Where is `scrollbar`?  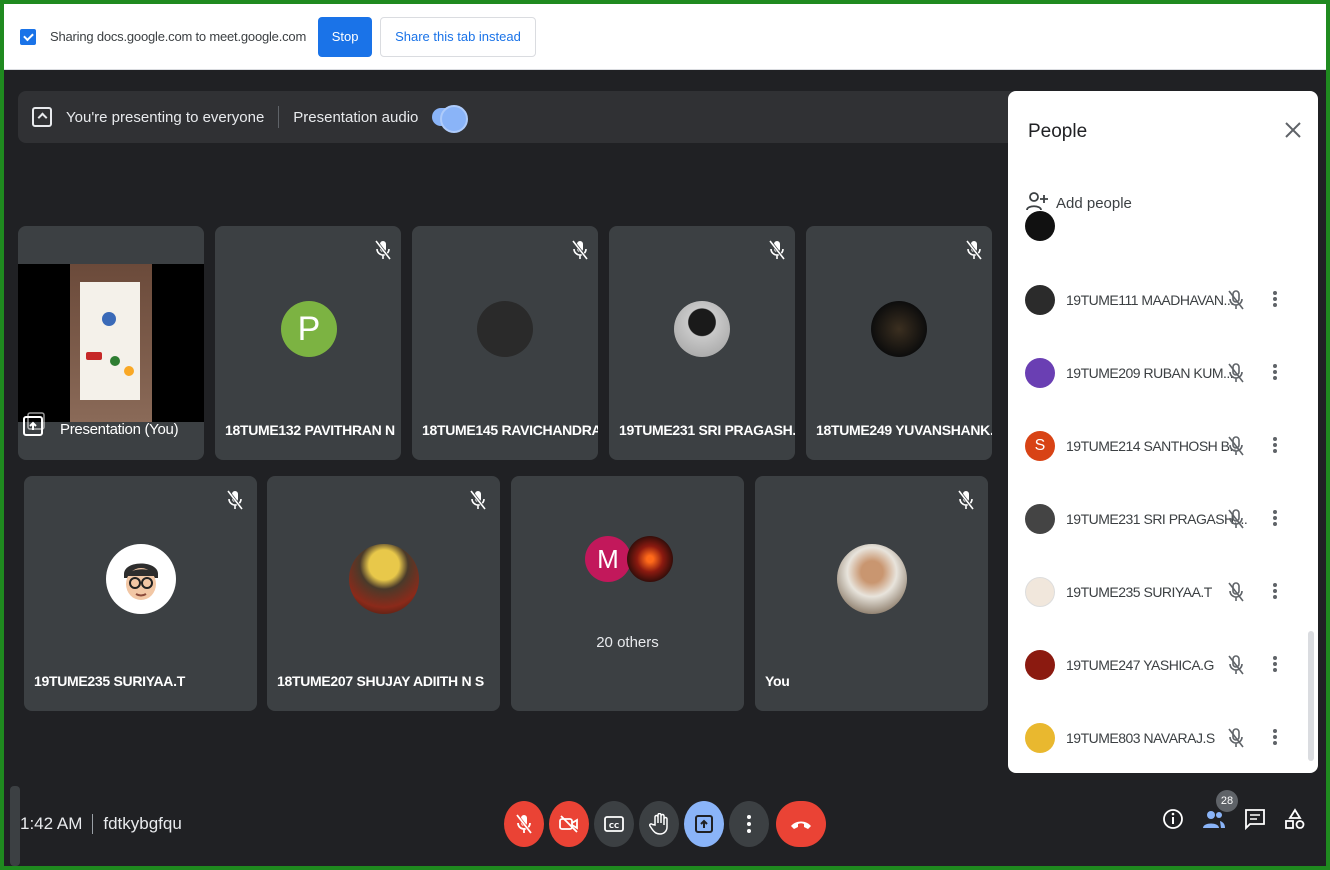 scrollbar is located at coordinates (1311, 696).